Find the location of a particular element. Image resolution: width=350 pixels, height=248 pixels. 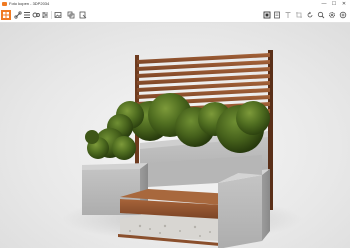

app-icon is located at coordinates (4, 4).